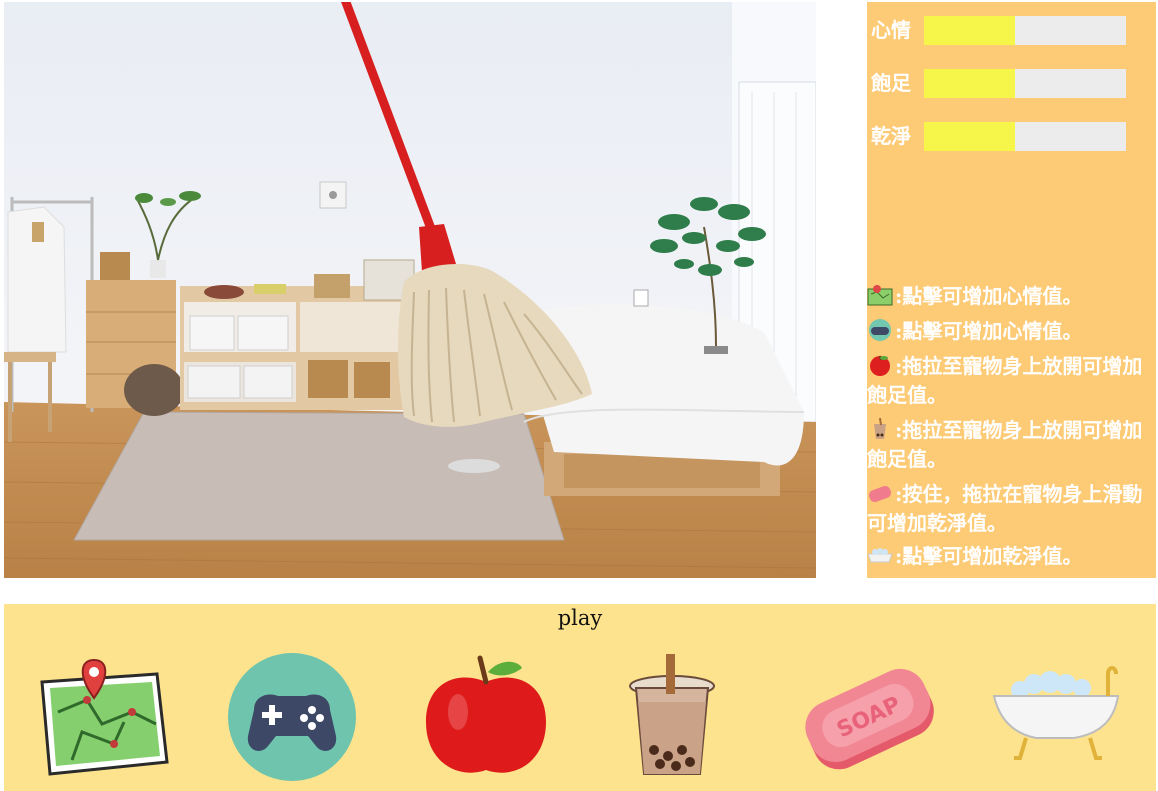 The image size is (1158, 791). Describe the element at coordinates (891, 30) in the screenshot. I see `mood-label: 心情` at that location.